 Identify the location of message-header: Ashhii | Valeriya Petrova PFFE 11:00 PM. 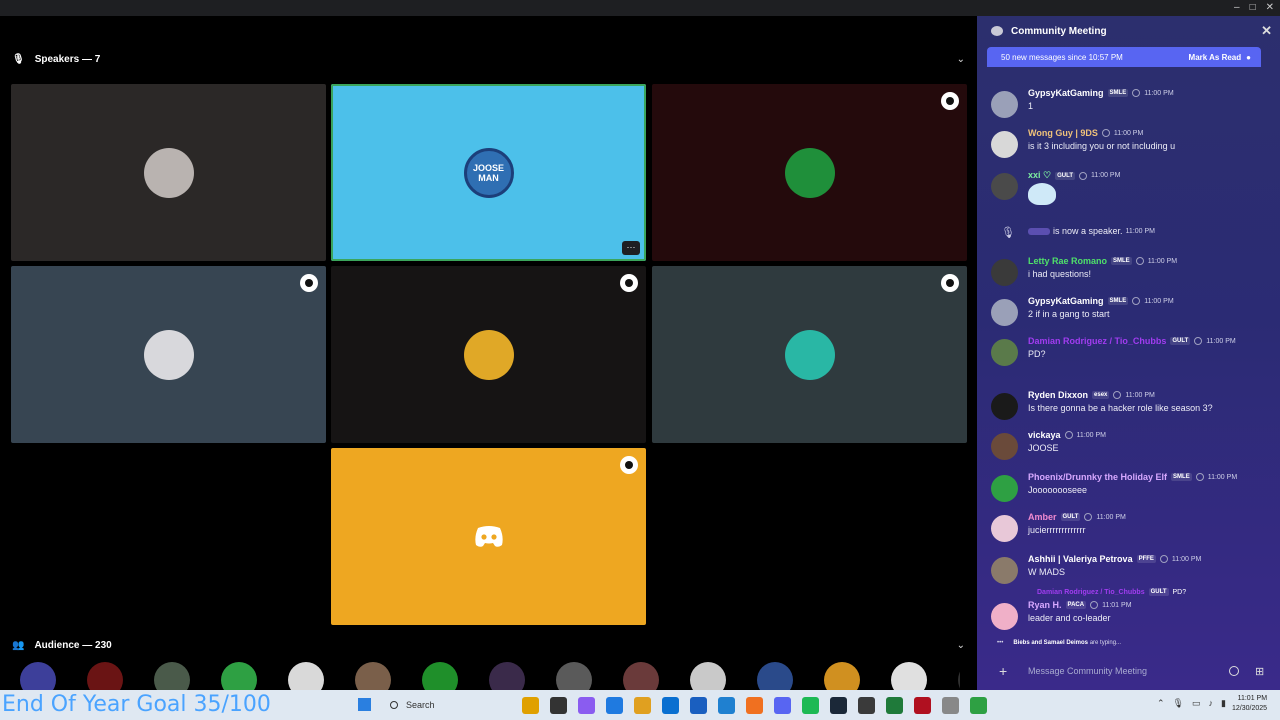
(1114, 559).